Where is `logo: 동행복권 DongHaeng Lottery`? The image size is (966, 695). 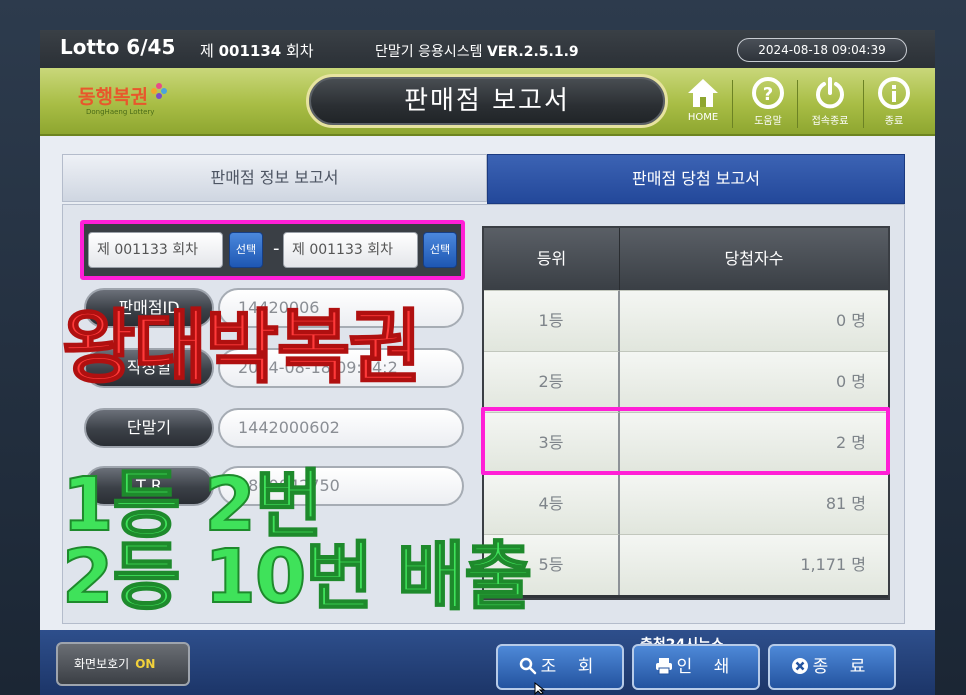 logo: 동행복권 DongHaeng Lottery is located at coordinates (123, 102).